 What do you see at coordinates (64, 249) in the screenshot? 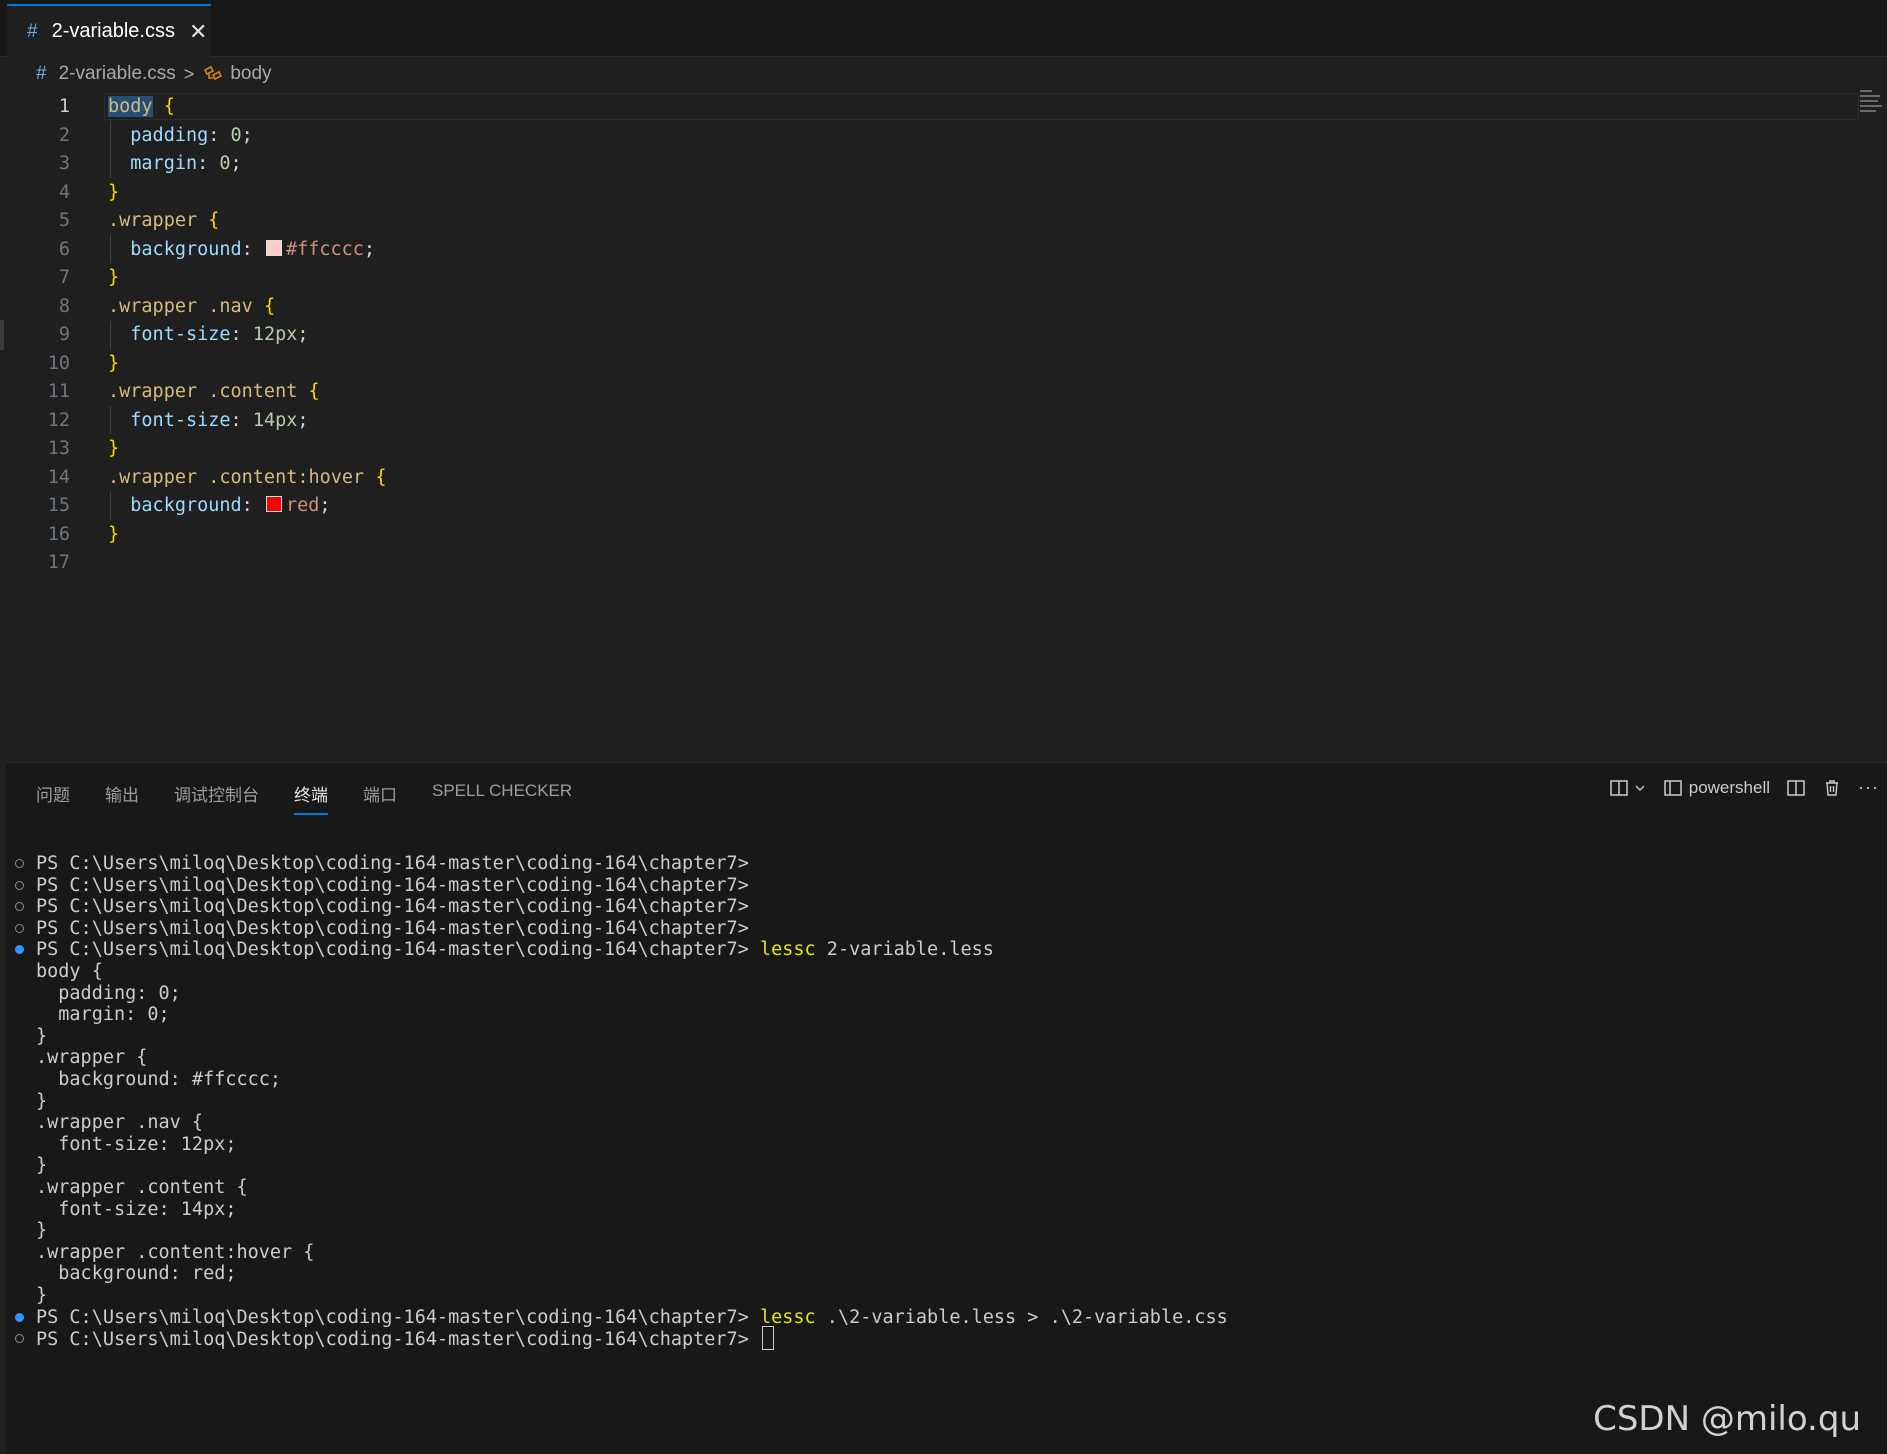
I see `line-number: 6` at bounding box center [64, 249].